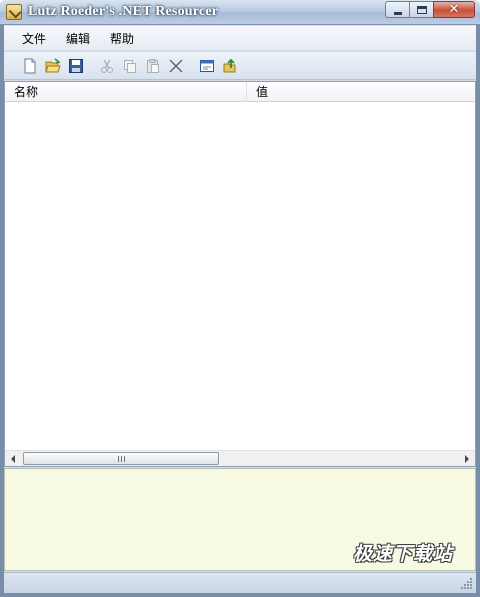 The image size is (480, 597). What do you see at coordinates (122, 38) in the screenshot?
I see `menu-help: 帮助` at bounding box center [122, 38].